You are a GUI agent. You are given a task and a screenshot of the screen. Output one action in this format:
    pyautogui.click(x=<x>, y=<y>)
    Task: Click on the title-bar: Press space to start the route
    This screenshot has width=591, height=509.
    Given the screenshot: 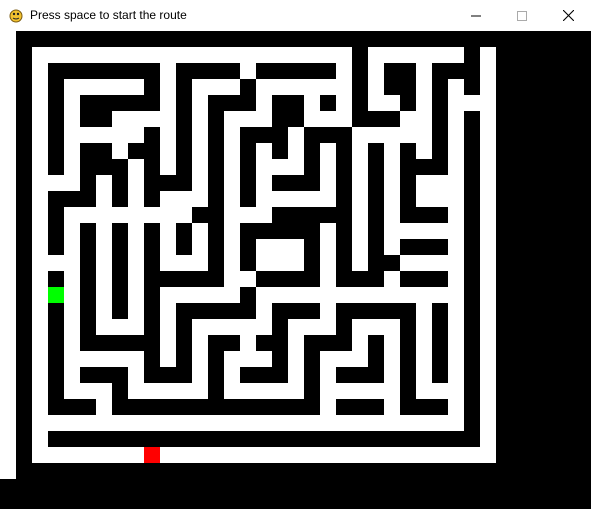 What is the action you would take?
    pyautogui.click(x=295, y=15)
    